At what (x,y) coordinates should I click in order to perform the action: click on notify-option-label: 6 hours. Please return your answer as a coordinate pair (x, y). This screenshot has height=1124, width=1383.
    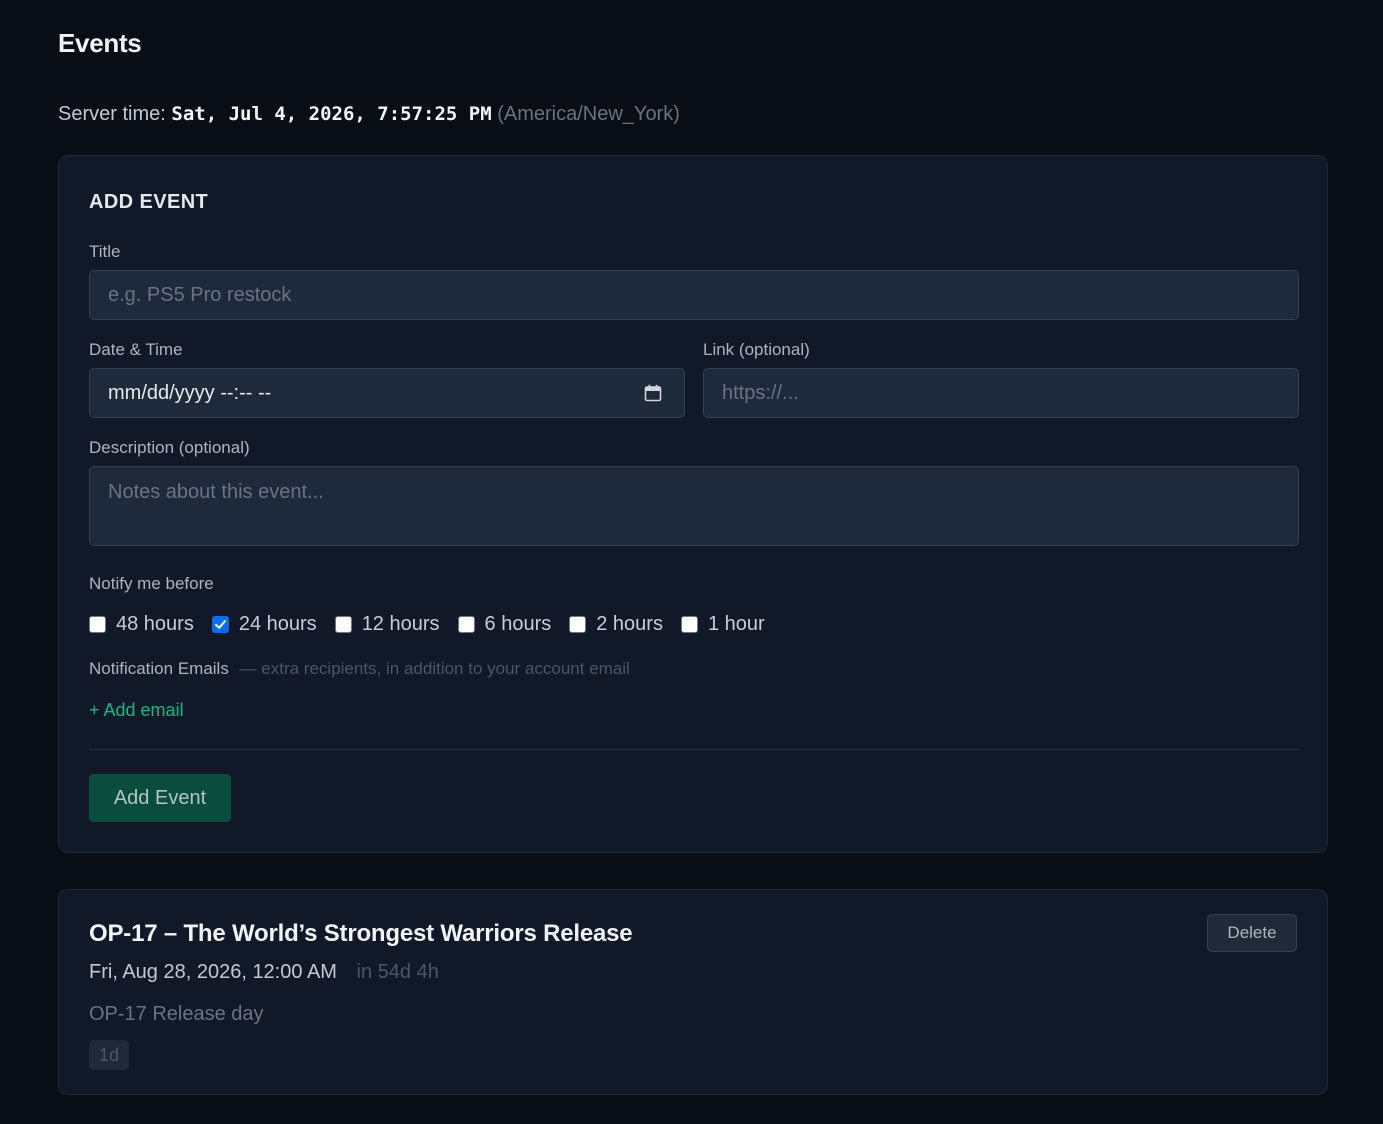
    Looking at the image, I should click on (518, 624).